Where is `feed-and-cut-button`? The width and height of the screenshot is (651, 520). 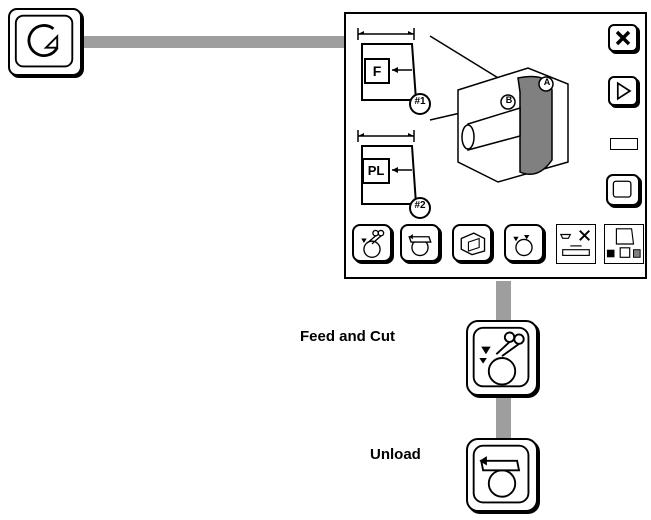 feed-and-cut-button is located at coordinates (502, 358).